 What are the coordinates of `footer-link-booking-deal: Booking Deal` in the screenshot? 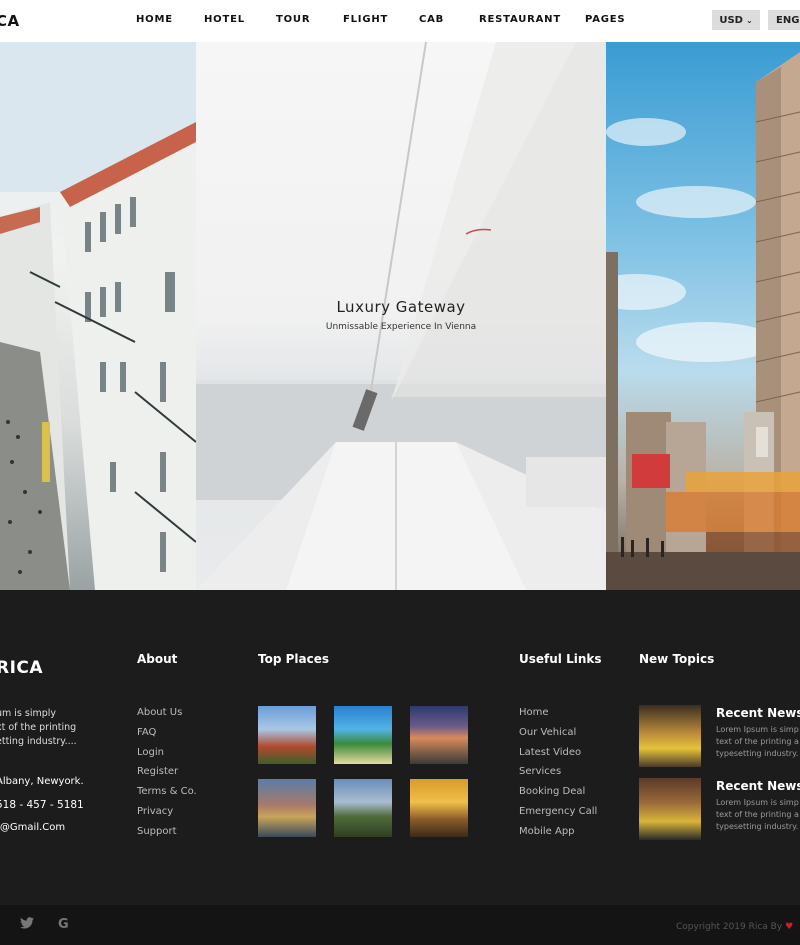 It's located at (558, 796).